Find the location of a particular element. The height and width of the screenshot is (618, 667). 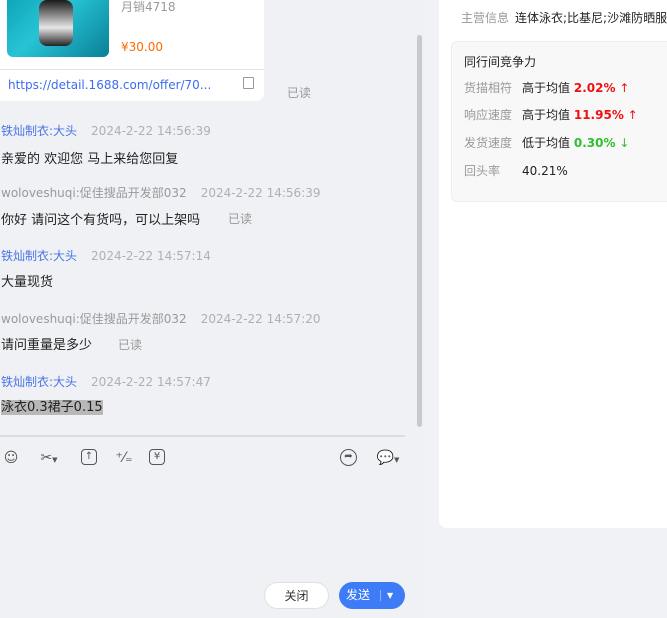

message-meta: 铁灿制衣:大头 2024-2-22 14:56:39 is located at coordinates (106, 130).